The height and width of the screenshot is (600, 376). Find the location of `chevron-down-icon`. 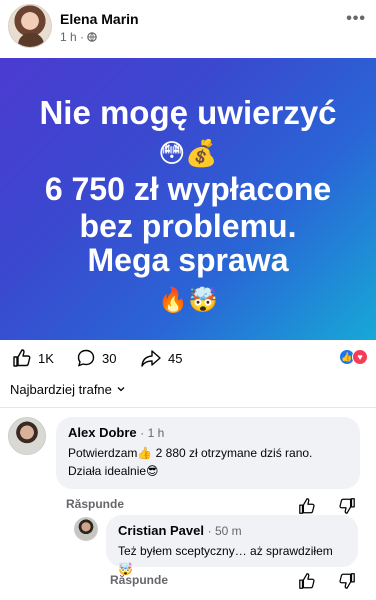

chevron-down-icon is located at coordinates (121, 389).